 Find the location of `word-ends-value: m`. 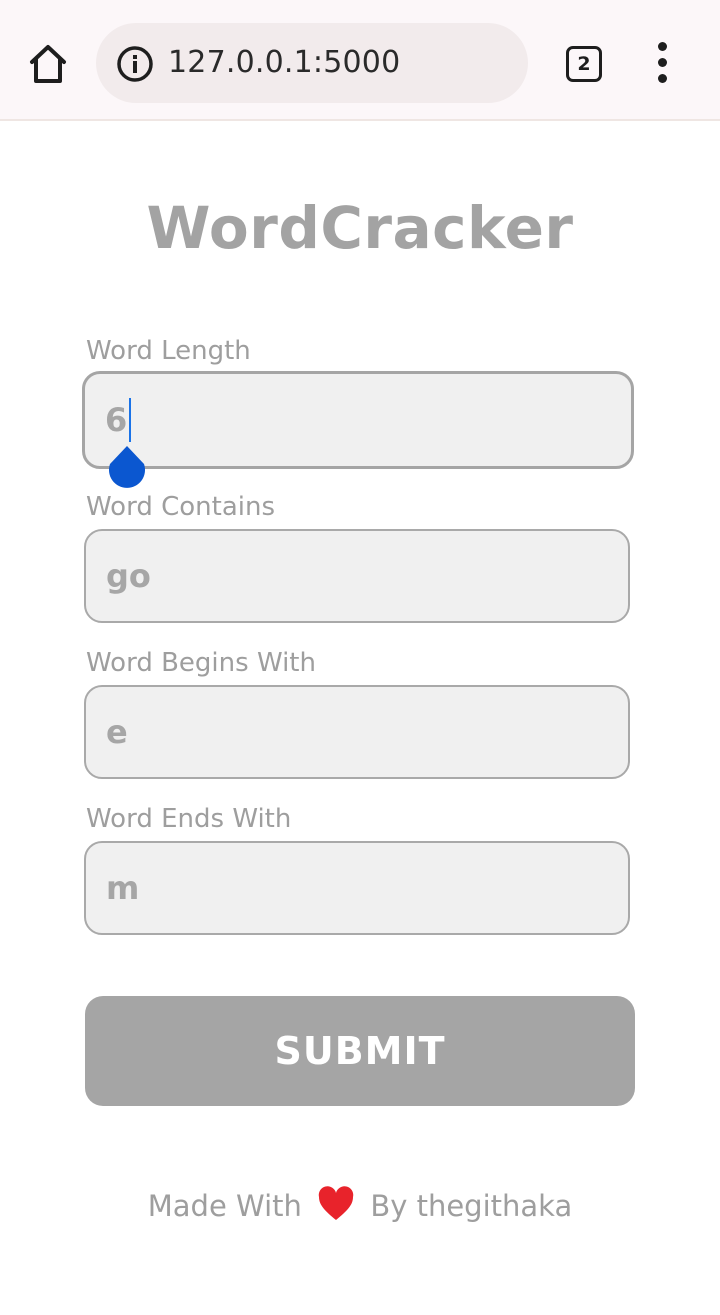

word-ends-value: m is located at coordinates (123, 888).